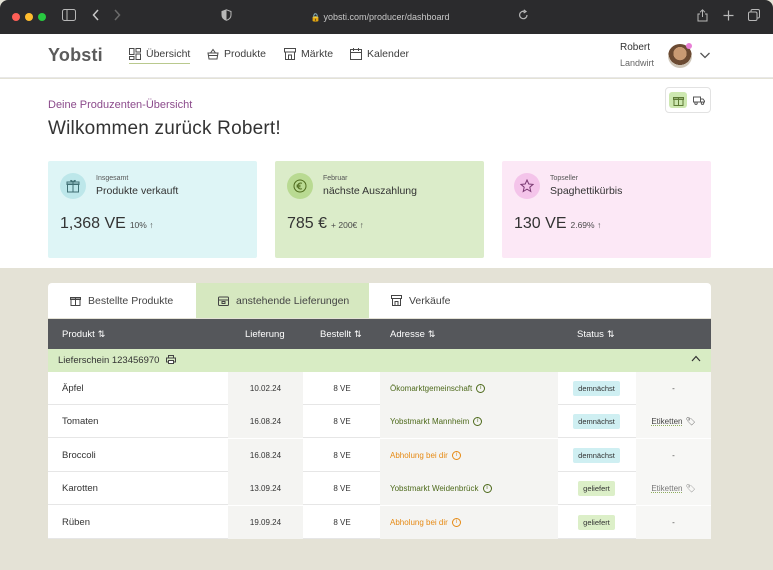  I want to click on nav-label: Produkte, so click(245, 54).